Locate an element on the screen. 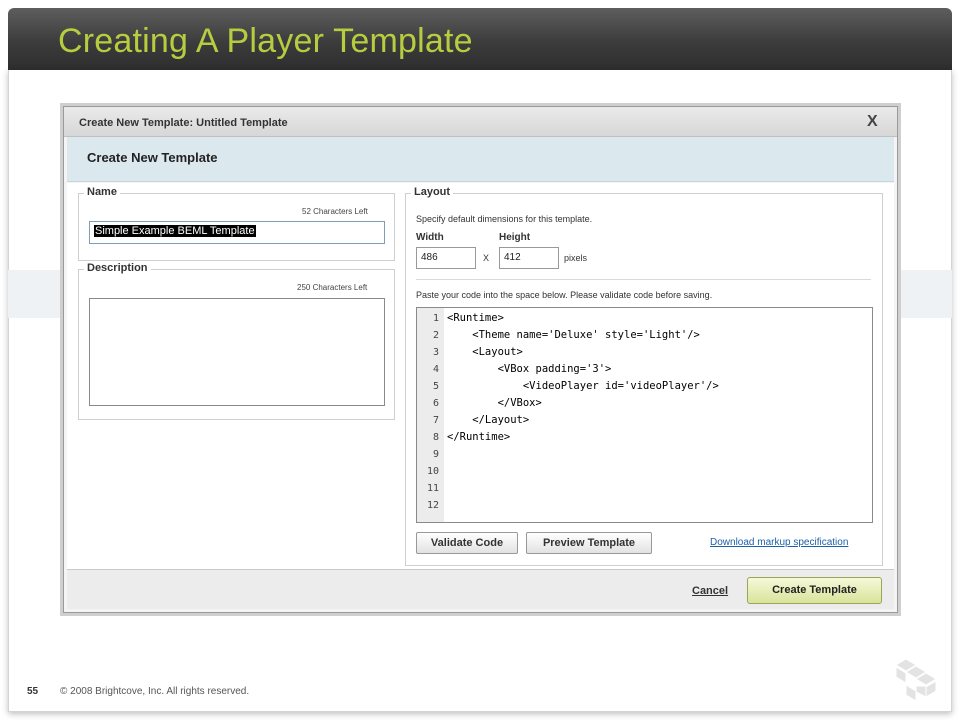 Image resolution: width=960 pixels, height=720 pixels. validate-code-button: Validate Code is located at coordinates (467, 543).